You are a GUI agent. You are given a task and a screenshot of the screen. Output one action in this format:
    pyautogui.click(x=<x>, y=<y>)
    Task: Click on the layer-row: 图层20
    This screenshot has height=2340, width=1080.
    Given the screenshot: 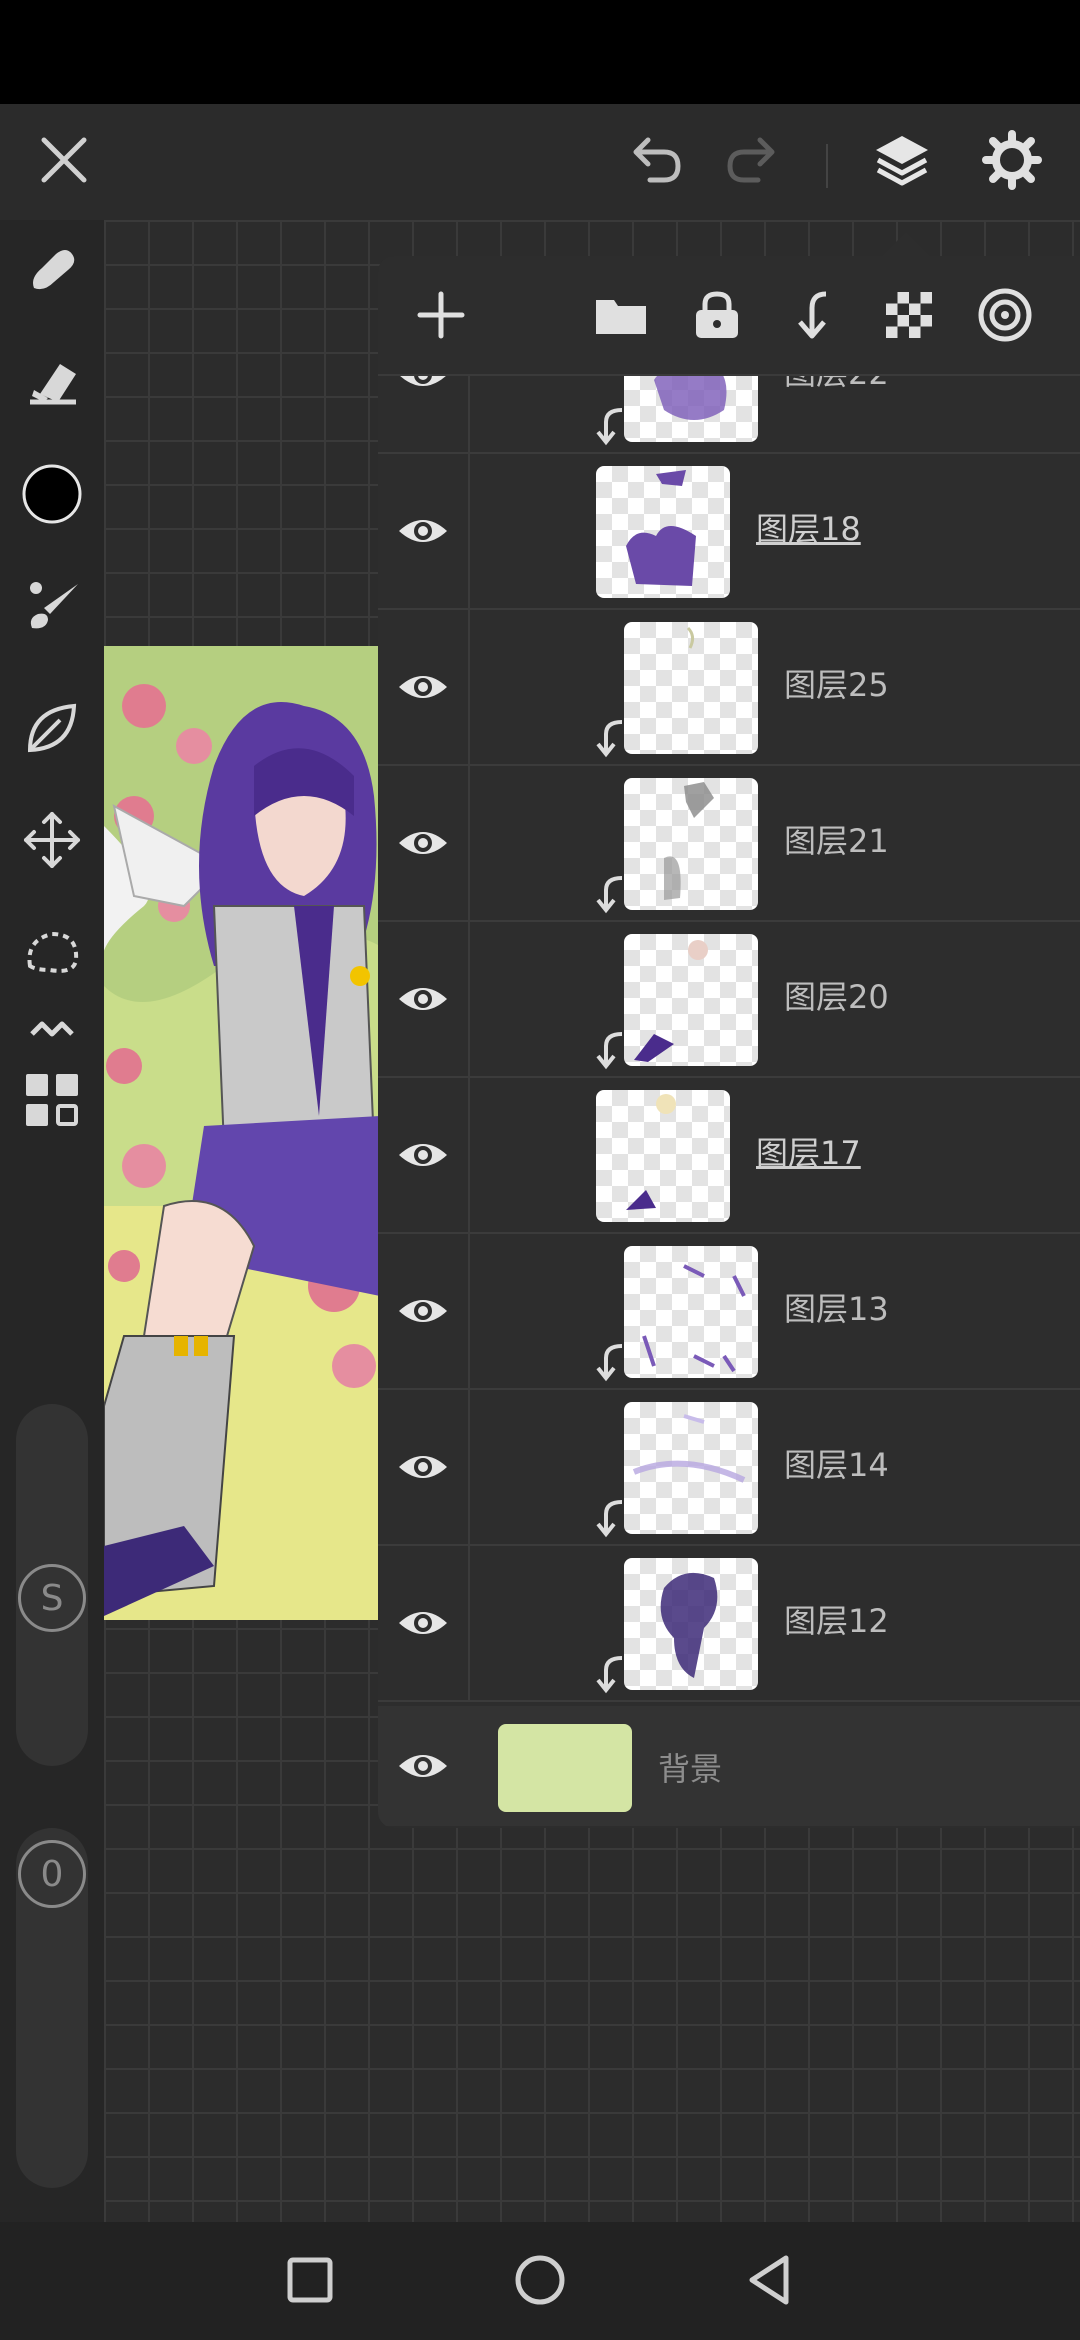 What is the action you would take?
    pyautogui.click(x=729, y=1000)
    